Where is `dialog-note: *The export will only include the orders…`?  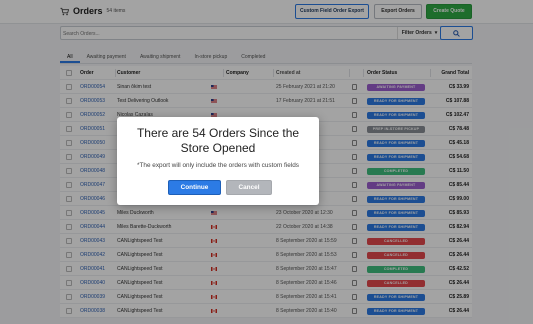
dialog-note: *The export will only include the orders… is located at coordinates (218, 165).